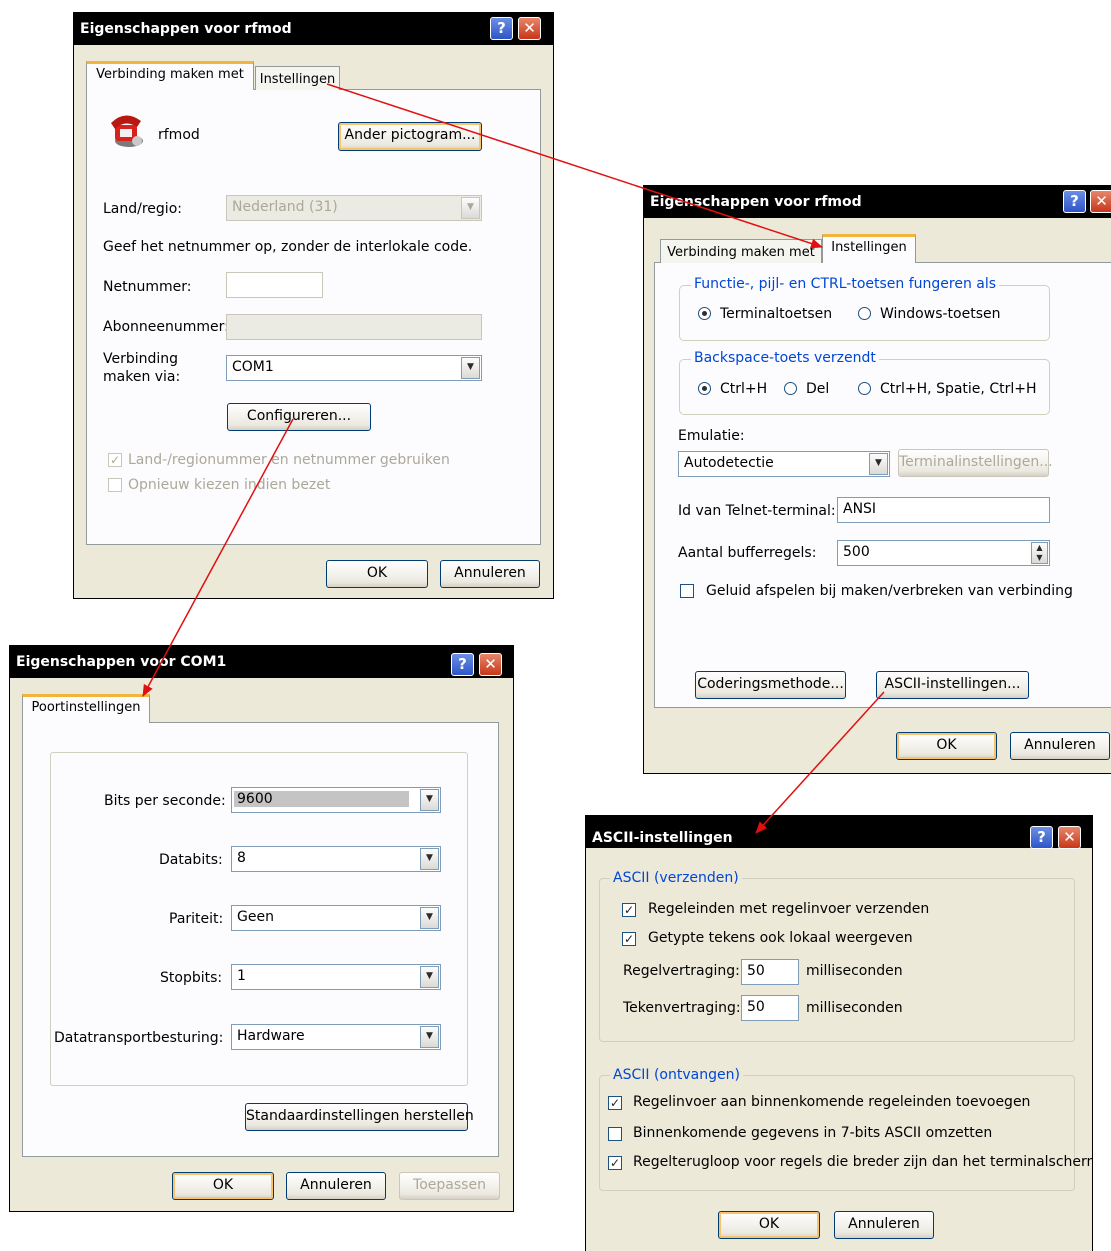  What do you see at coordinates (574, 166) in the screenshot?
I see `arrow-to-settings-tab` at bounding box center [574, 166].